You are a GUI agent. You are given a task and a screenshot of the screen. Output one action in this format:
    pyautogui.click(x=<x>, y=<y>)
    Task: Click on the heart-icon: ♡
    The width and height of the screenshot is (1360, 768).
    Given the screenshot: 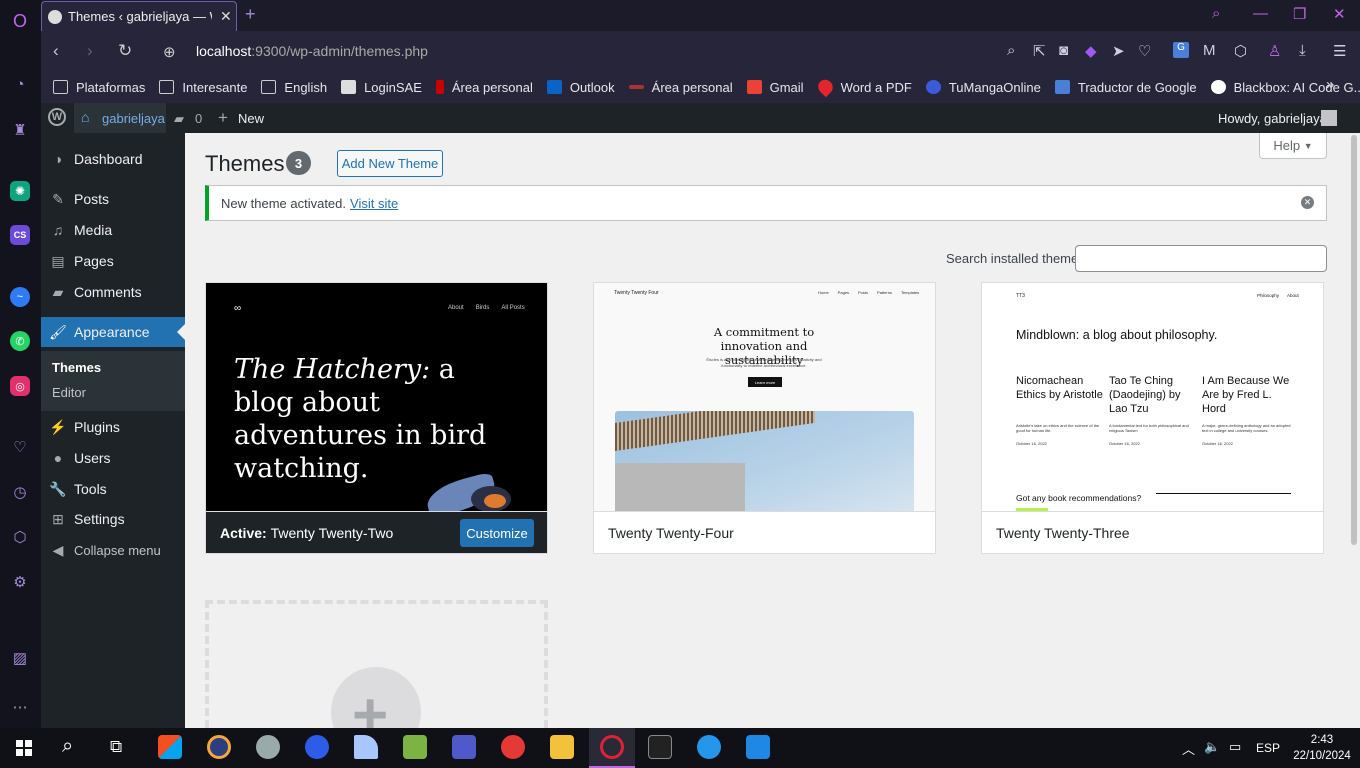 What is the action you would take?
    pyautogui.click(x=20, y=447)
    